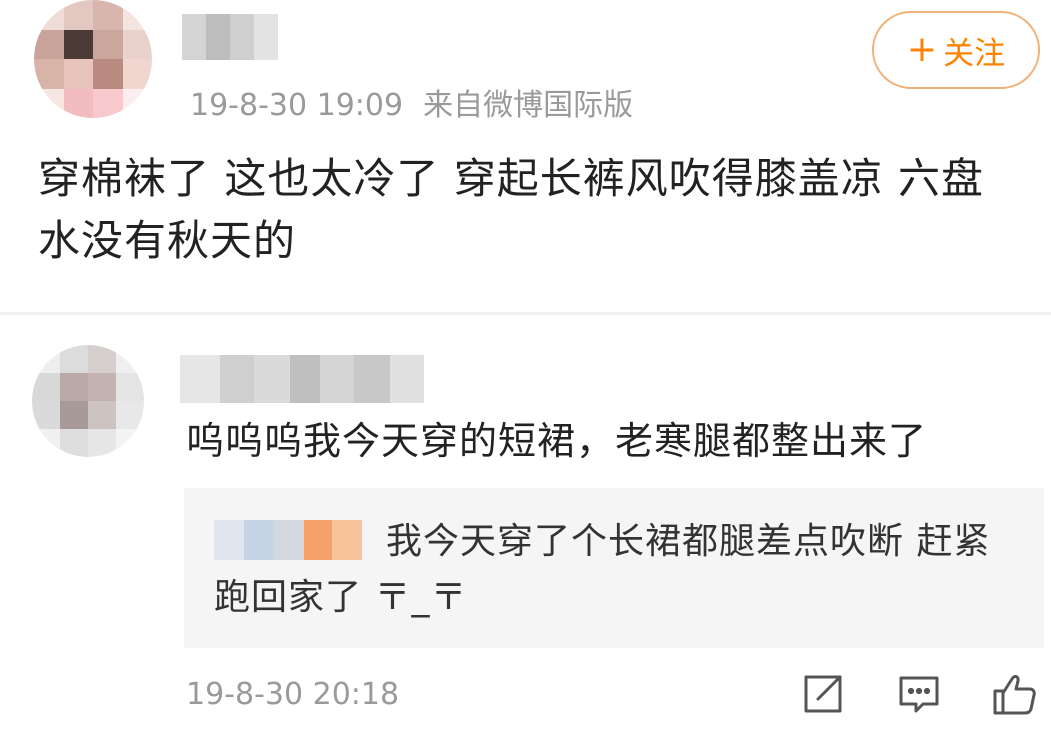  Describe the element at coordinates (528, 105) in the screenshot. I see `post-source: 来自微博国际版` at that location.